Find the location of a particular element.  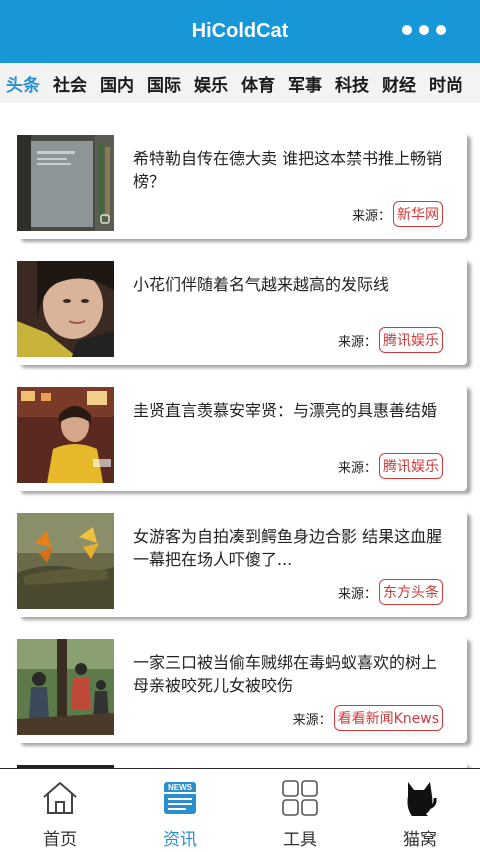

more-dots-icon is located at coordinates (424, 30).